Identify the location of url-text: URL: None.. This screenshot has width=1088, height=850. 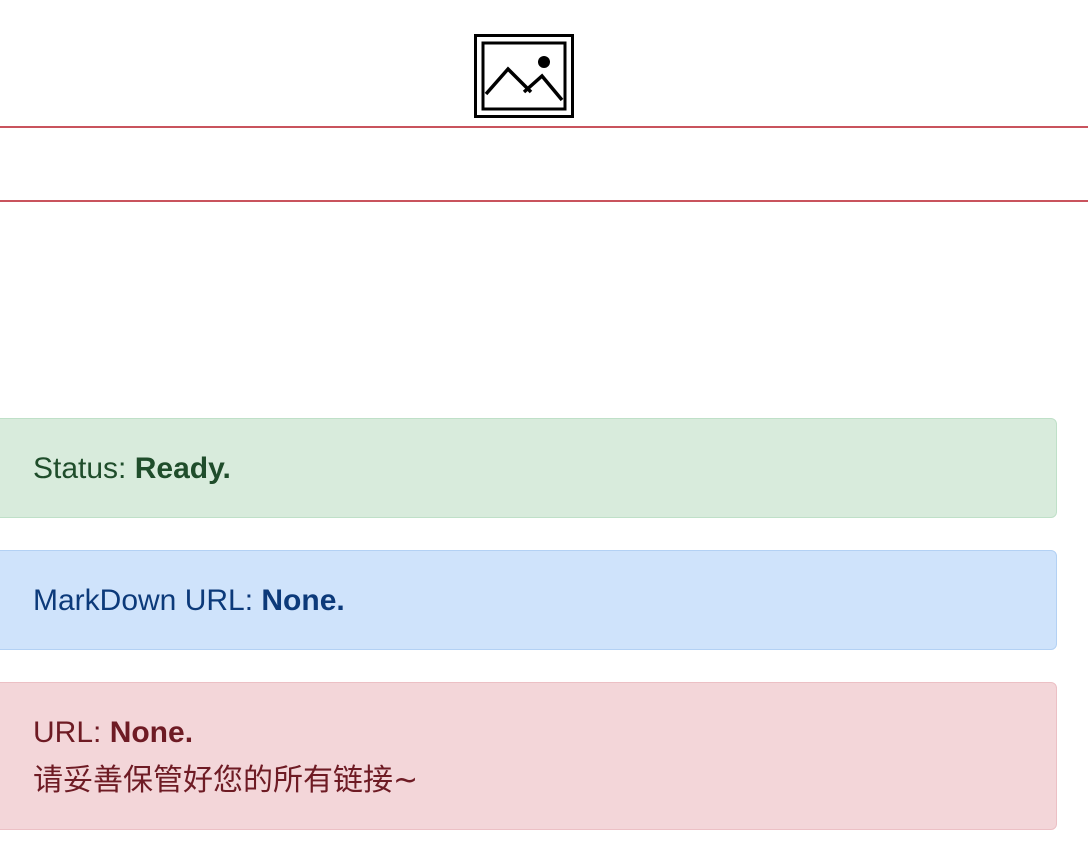
(544, 733).